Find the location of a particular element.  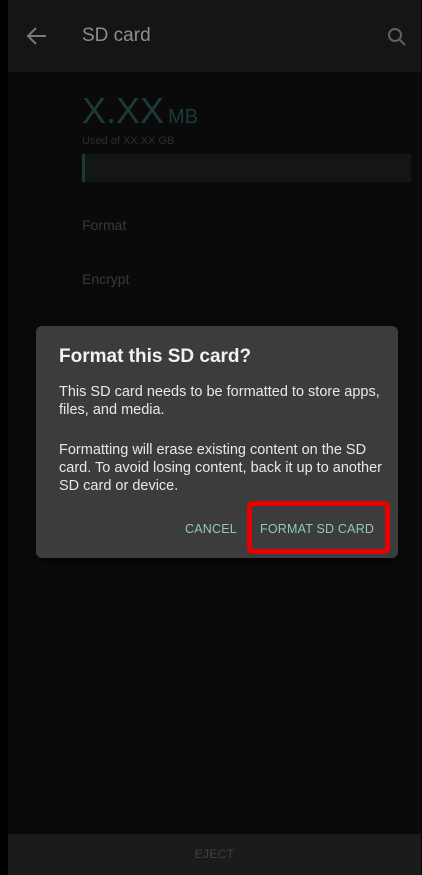

storage-used-value: X.XX is located at coordinates (123, 110).